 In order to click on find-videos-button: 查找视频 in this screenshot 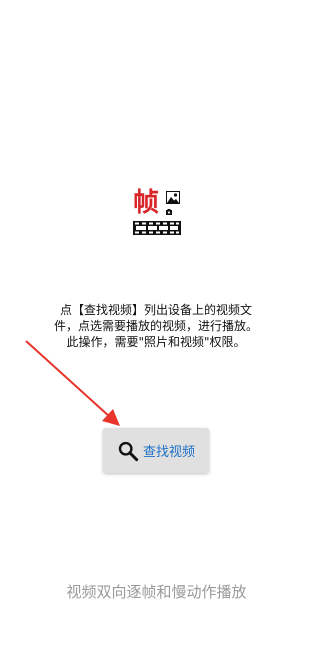, I will do `click(156, 450)`.